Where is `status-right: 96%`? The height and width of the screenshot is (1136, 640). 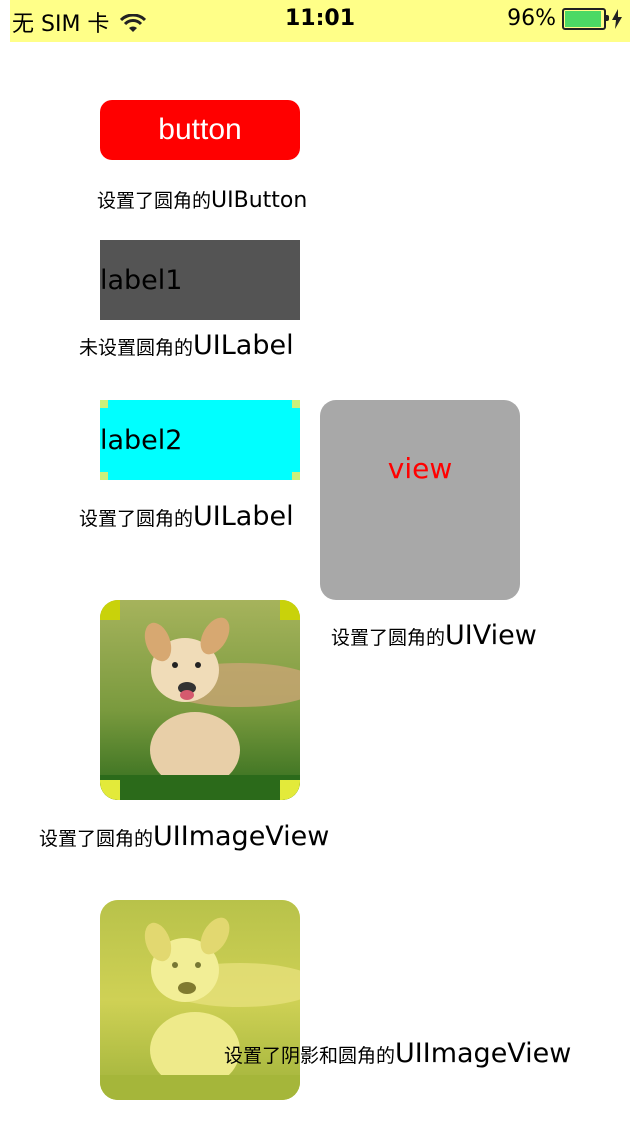 status-right: 96% is located at coordinates (564, 18).